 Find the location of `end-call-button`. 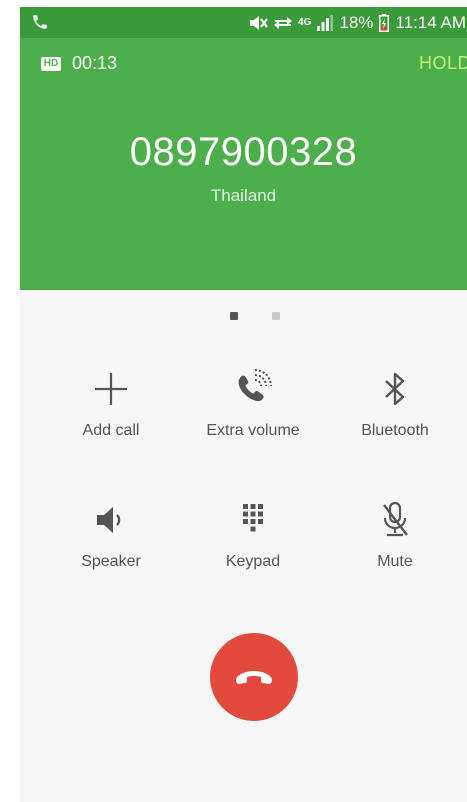

end-call-button is located at coordinates (254, 677).